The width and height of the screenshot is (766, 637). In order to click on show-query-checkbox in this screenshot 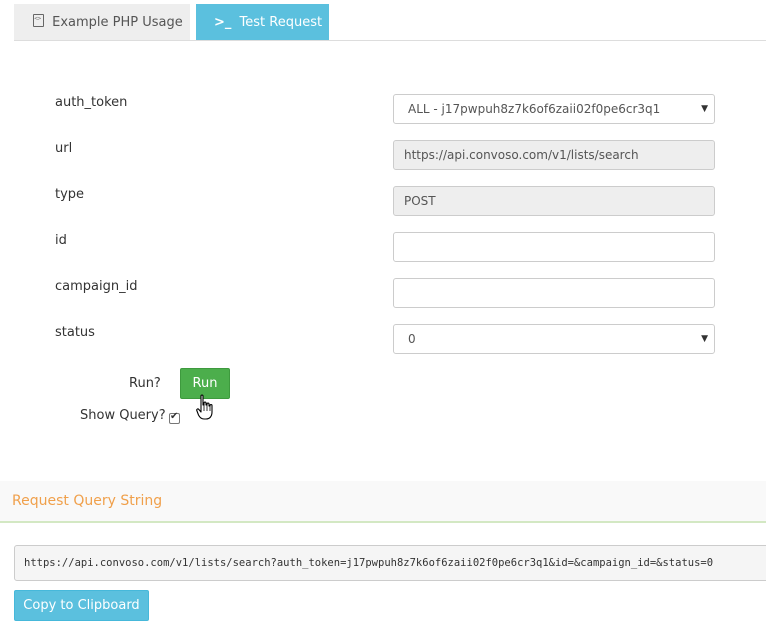, I will do `click(174, 417)`.